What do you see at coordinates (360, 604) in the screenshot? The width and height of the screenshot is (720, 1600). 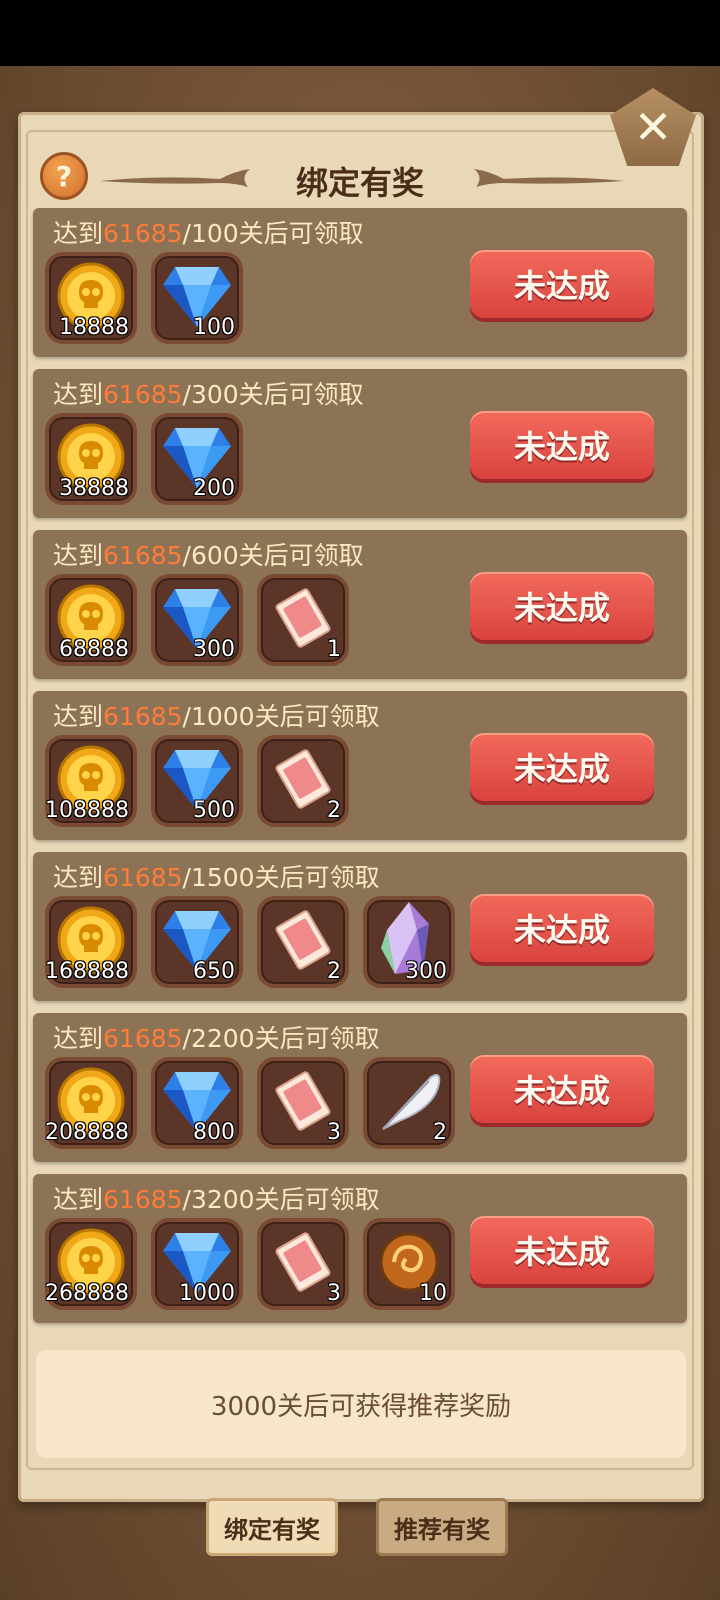 I see `reward-row: 达到61685/600关后可领取 68888 300 1 未达成` at bounding box center [360, 604].